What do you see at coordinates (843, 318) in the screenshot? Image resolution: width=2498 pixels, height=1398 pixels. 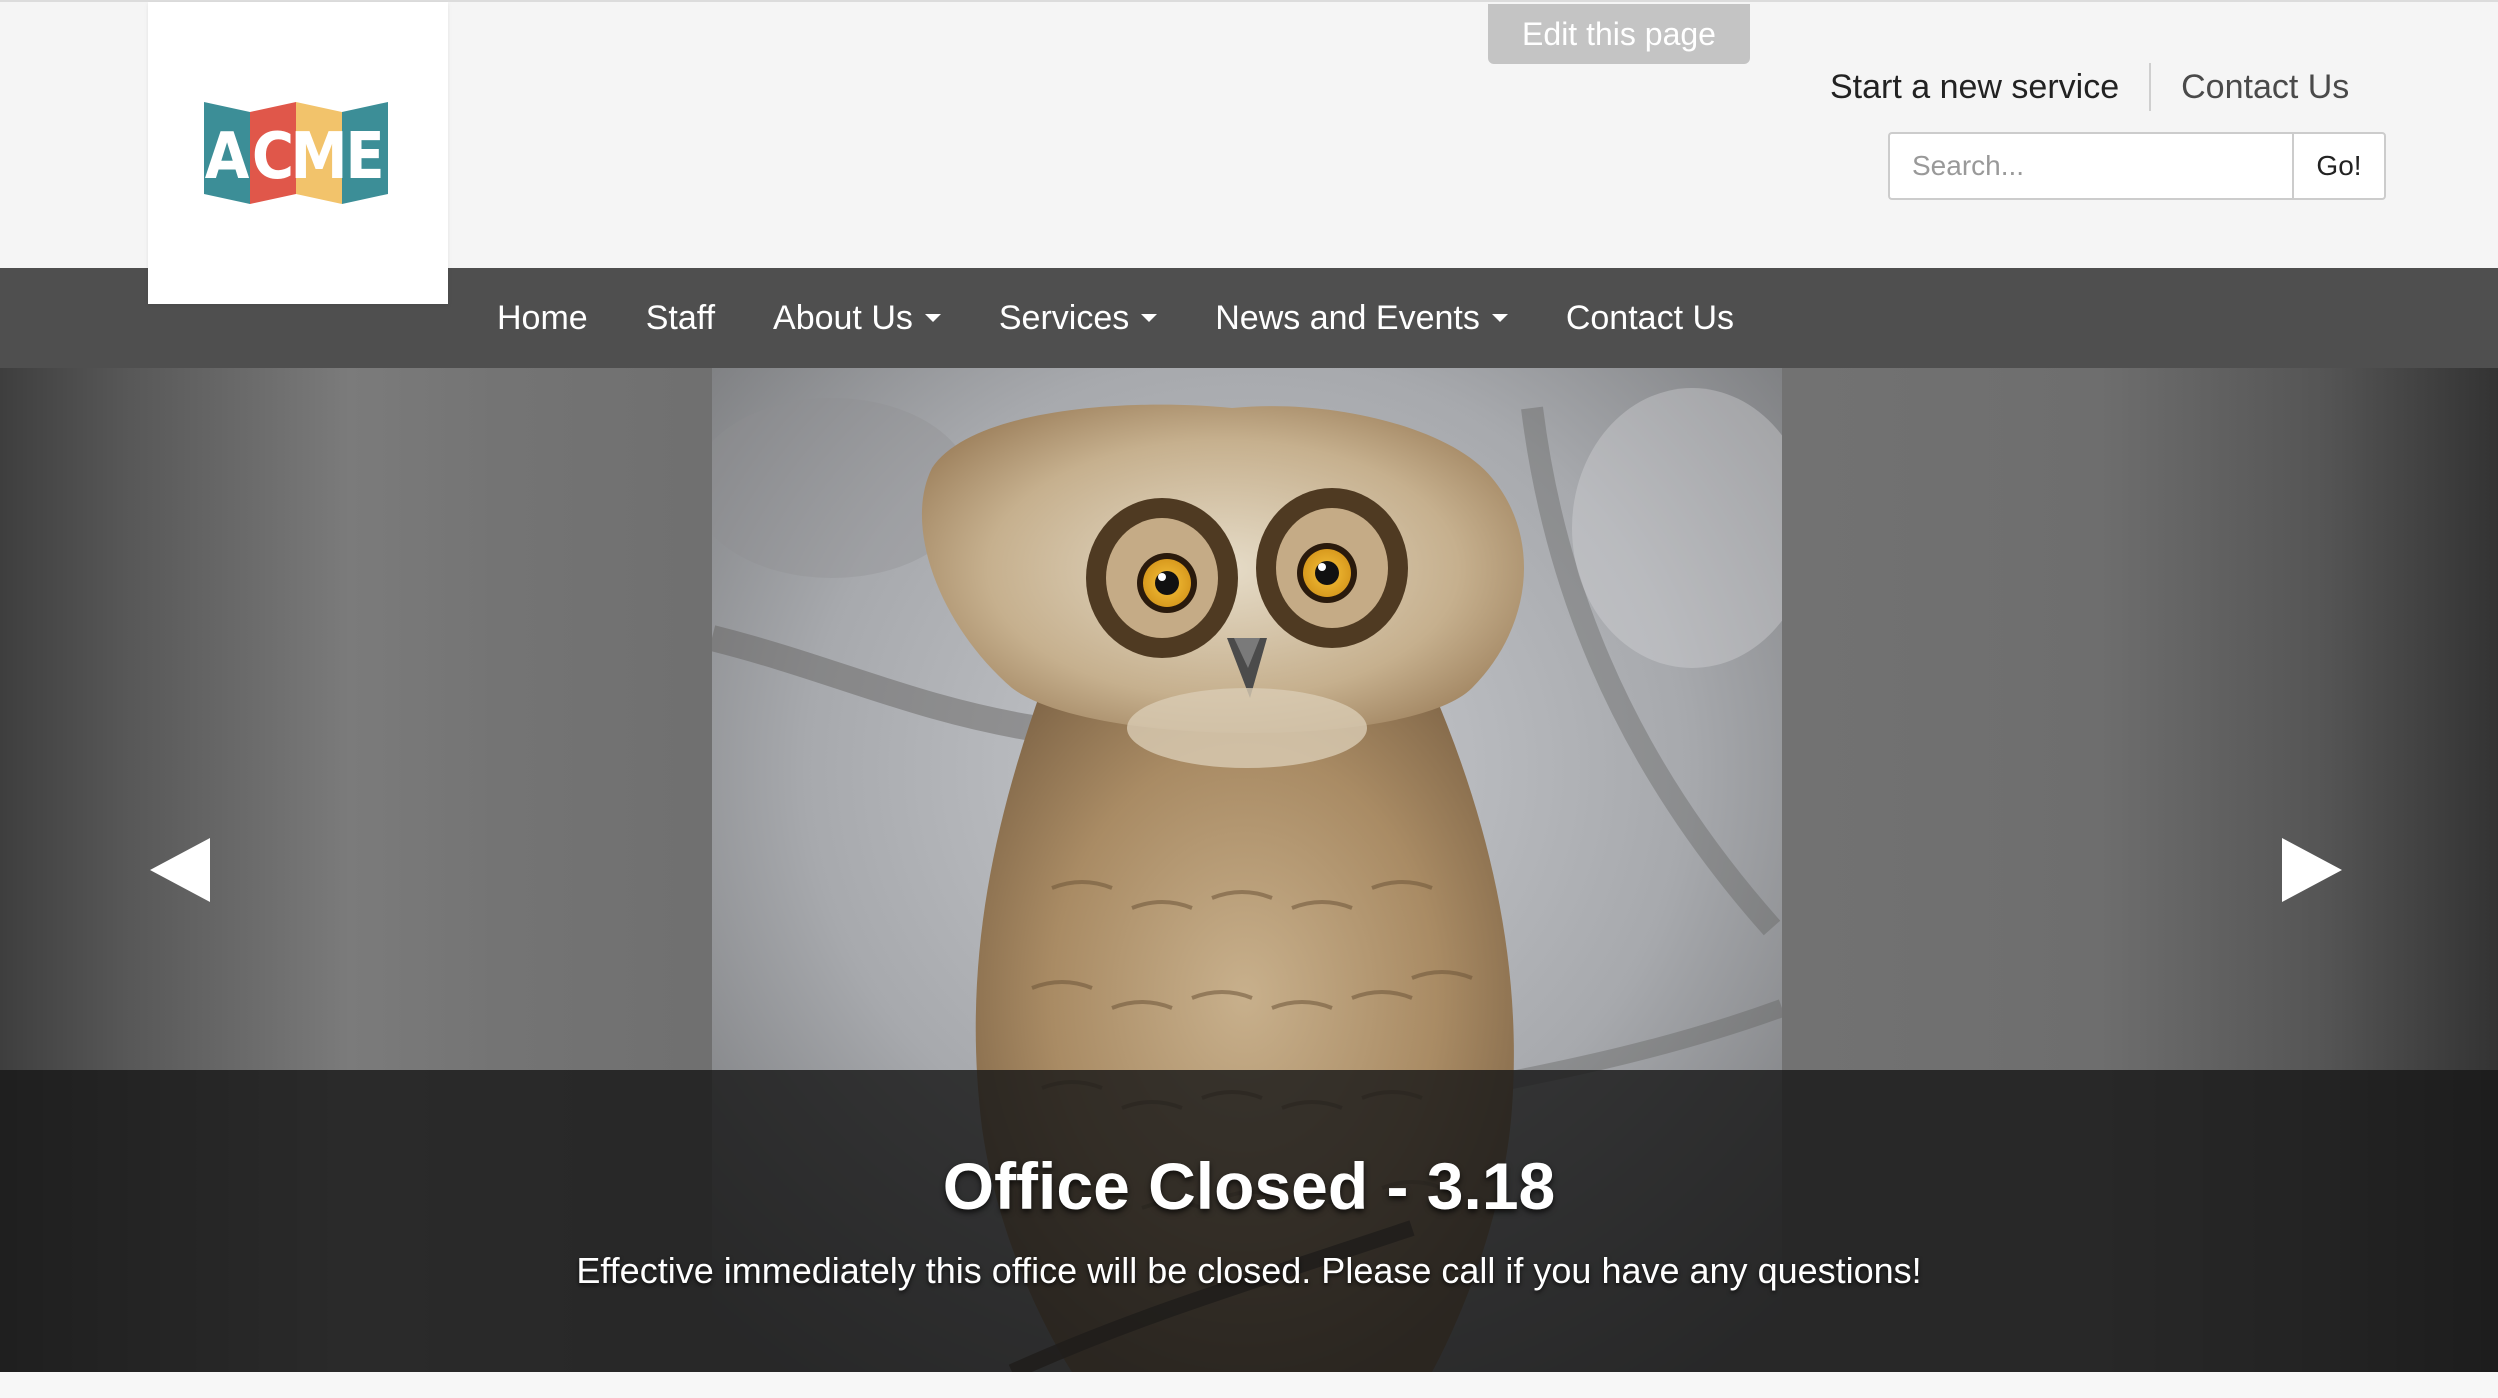 I see `nav-item-label: About Us` at bounding box center [843, 318].